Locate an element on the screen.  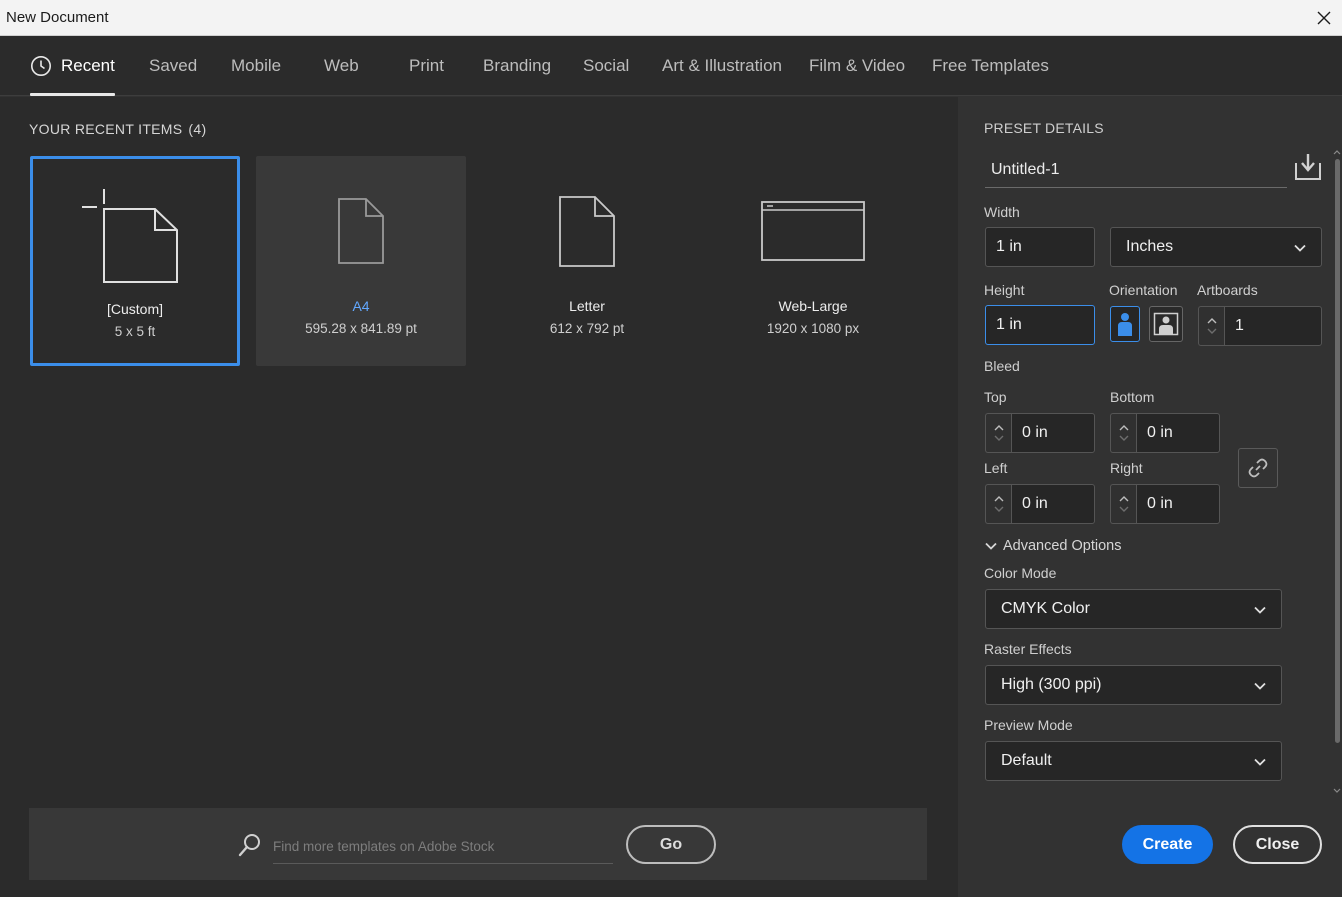
portrait-orientation-button is located at coordinates (1125, 324).